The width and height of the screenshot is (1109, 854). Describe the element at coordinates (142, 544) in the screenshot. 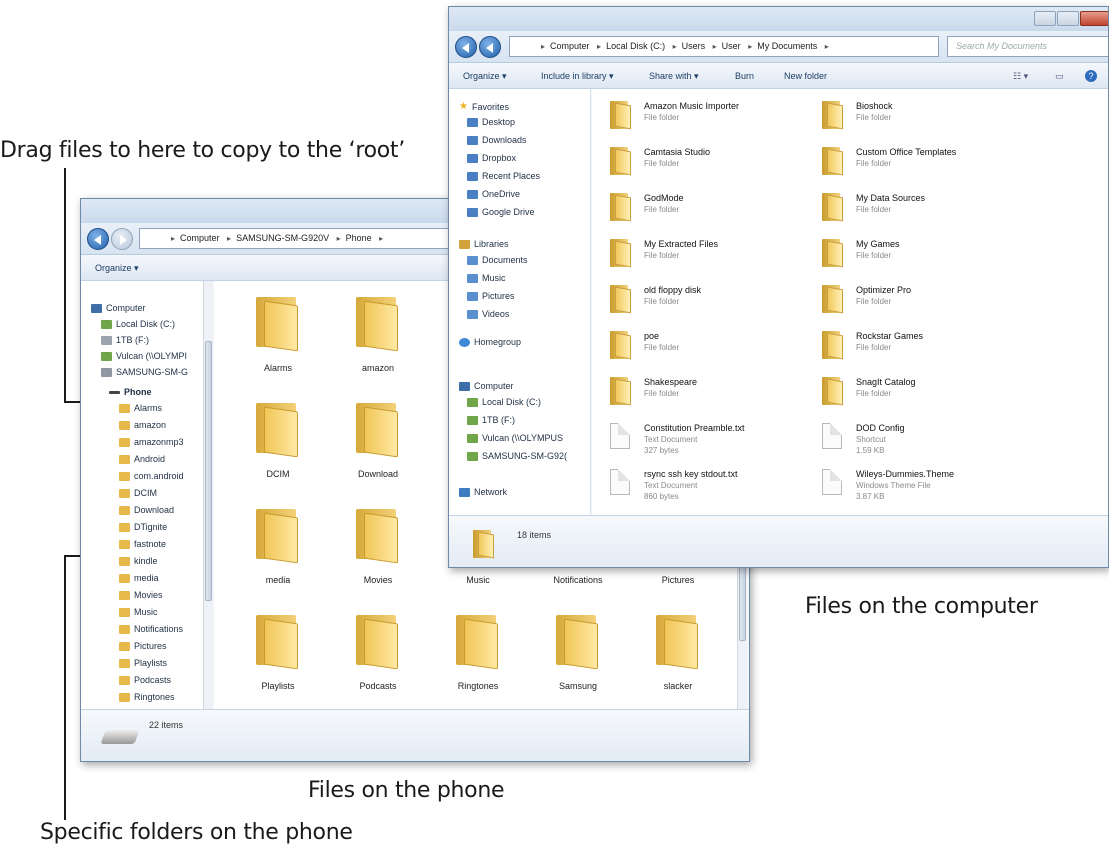

I see `phone-folder-item: fastnote` at that location.